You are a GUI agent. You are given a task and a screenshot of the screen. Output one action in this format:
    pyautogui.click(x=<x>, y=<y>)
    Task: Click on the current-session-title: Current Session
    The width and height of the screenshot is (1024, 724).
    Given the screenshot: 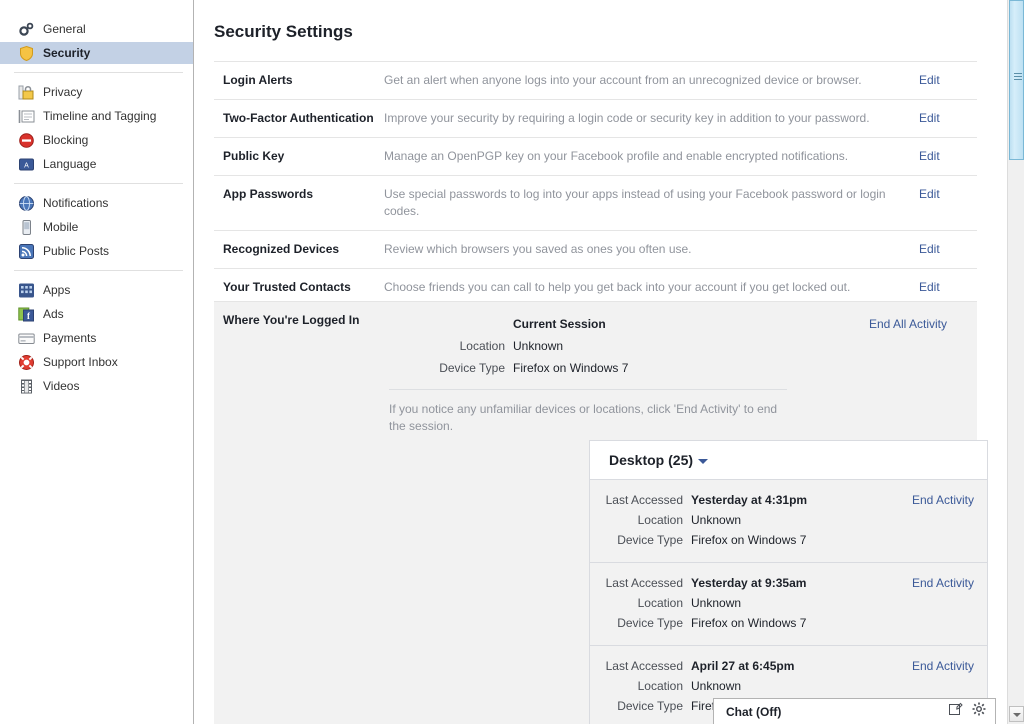 What is the action you would take?
    pyautogui.click(x=559, y=324)
    